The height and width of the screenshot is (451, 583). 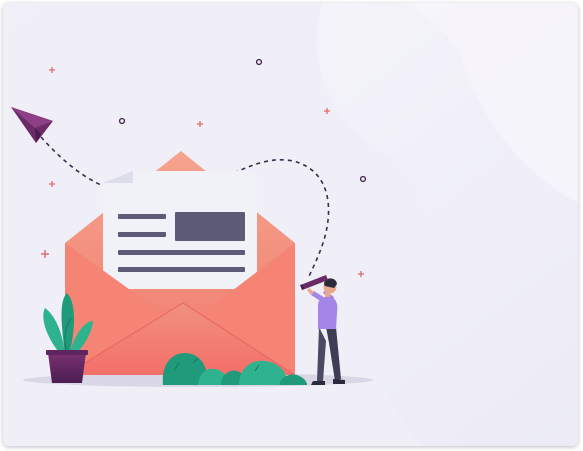 What do you see at coordinates (210, 226) in the screenshot?
I see `letter-image-block` at bounding box center [210, 226].